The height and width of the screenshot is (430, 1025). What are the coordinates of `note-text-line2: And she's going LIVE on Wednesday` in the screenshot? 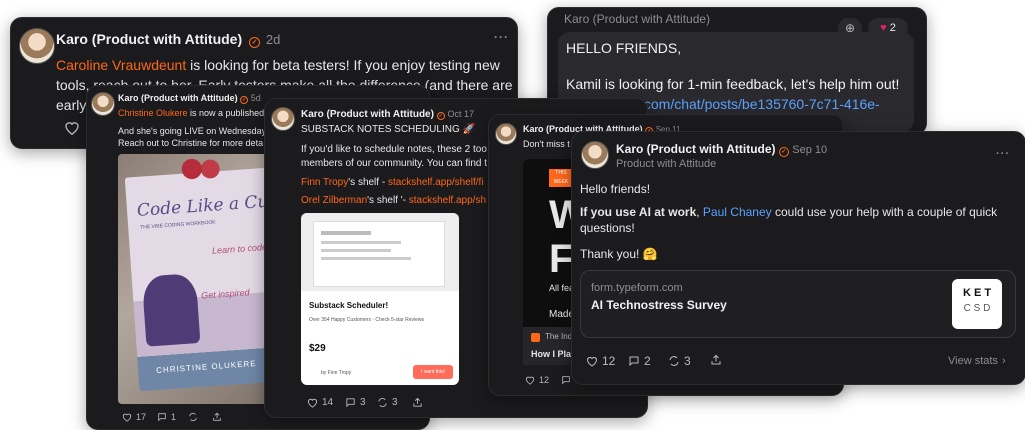 It's located at (192, 131).